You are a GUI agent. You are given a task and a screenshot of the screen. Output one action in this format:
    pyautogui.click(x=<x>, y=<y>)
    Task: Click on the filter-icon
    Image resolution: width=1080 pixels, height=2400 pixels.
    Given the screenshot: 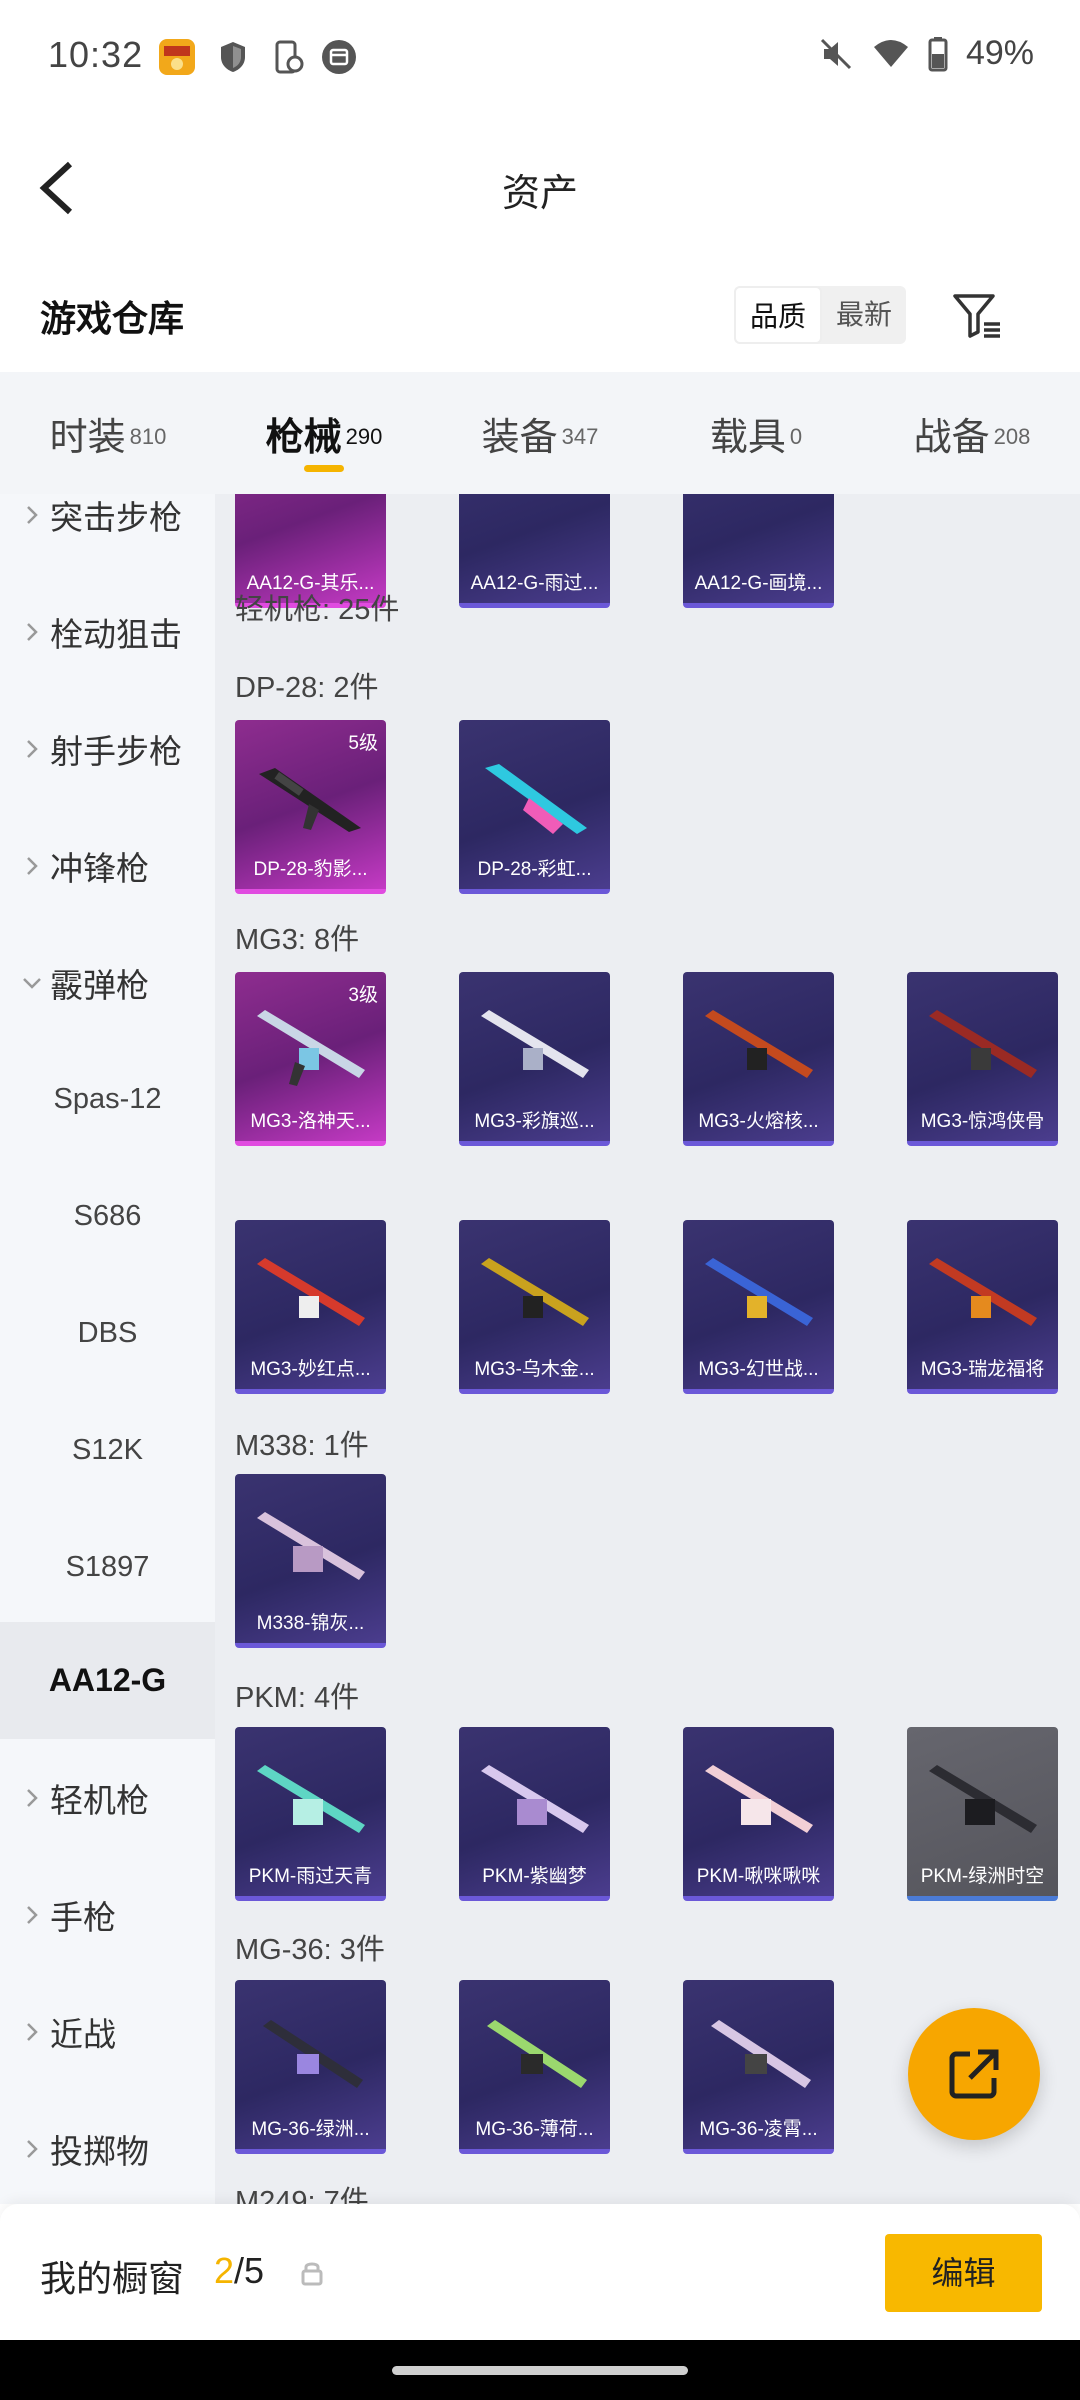 What is the action you would take?
    pyautogui.click(x=976, y=316)
    